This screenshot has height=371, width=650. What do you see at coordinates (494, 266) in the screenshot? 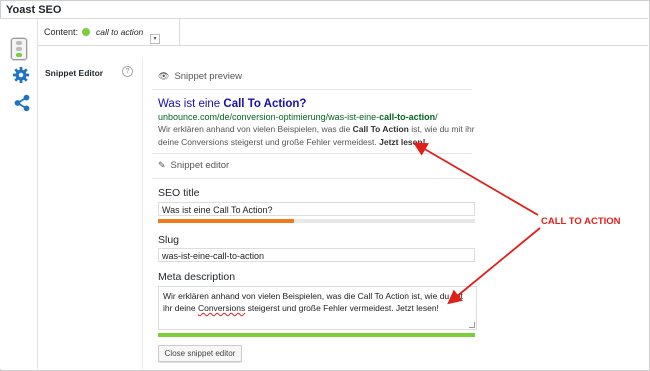
I see `arrow-to-meta` at bounding box center [494, 266].